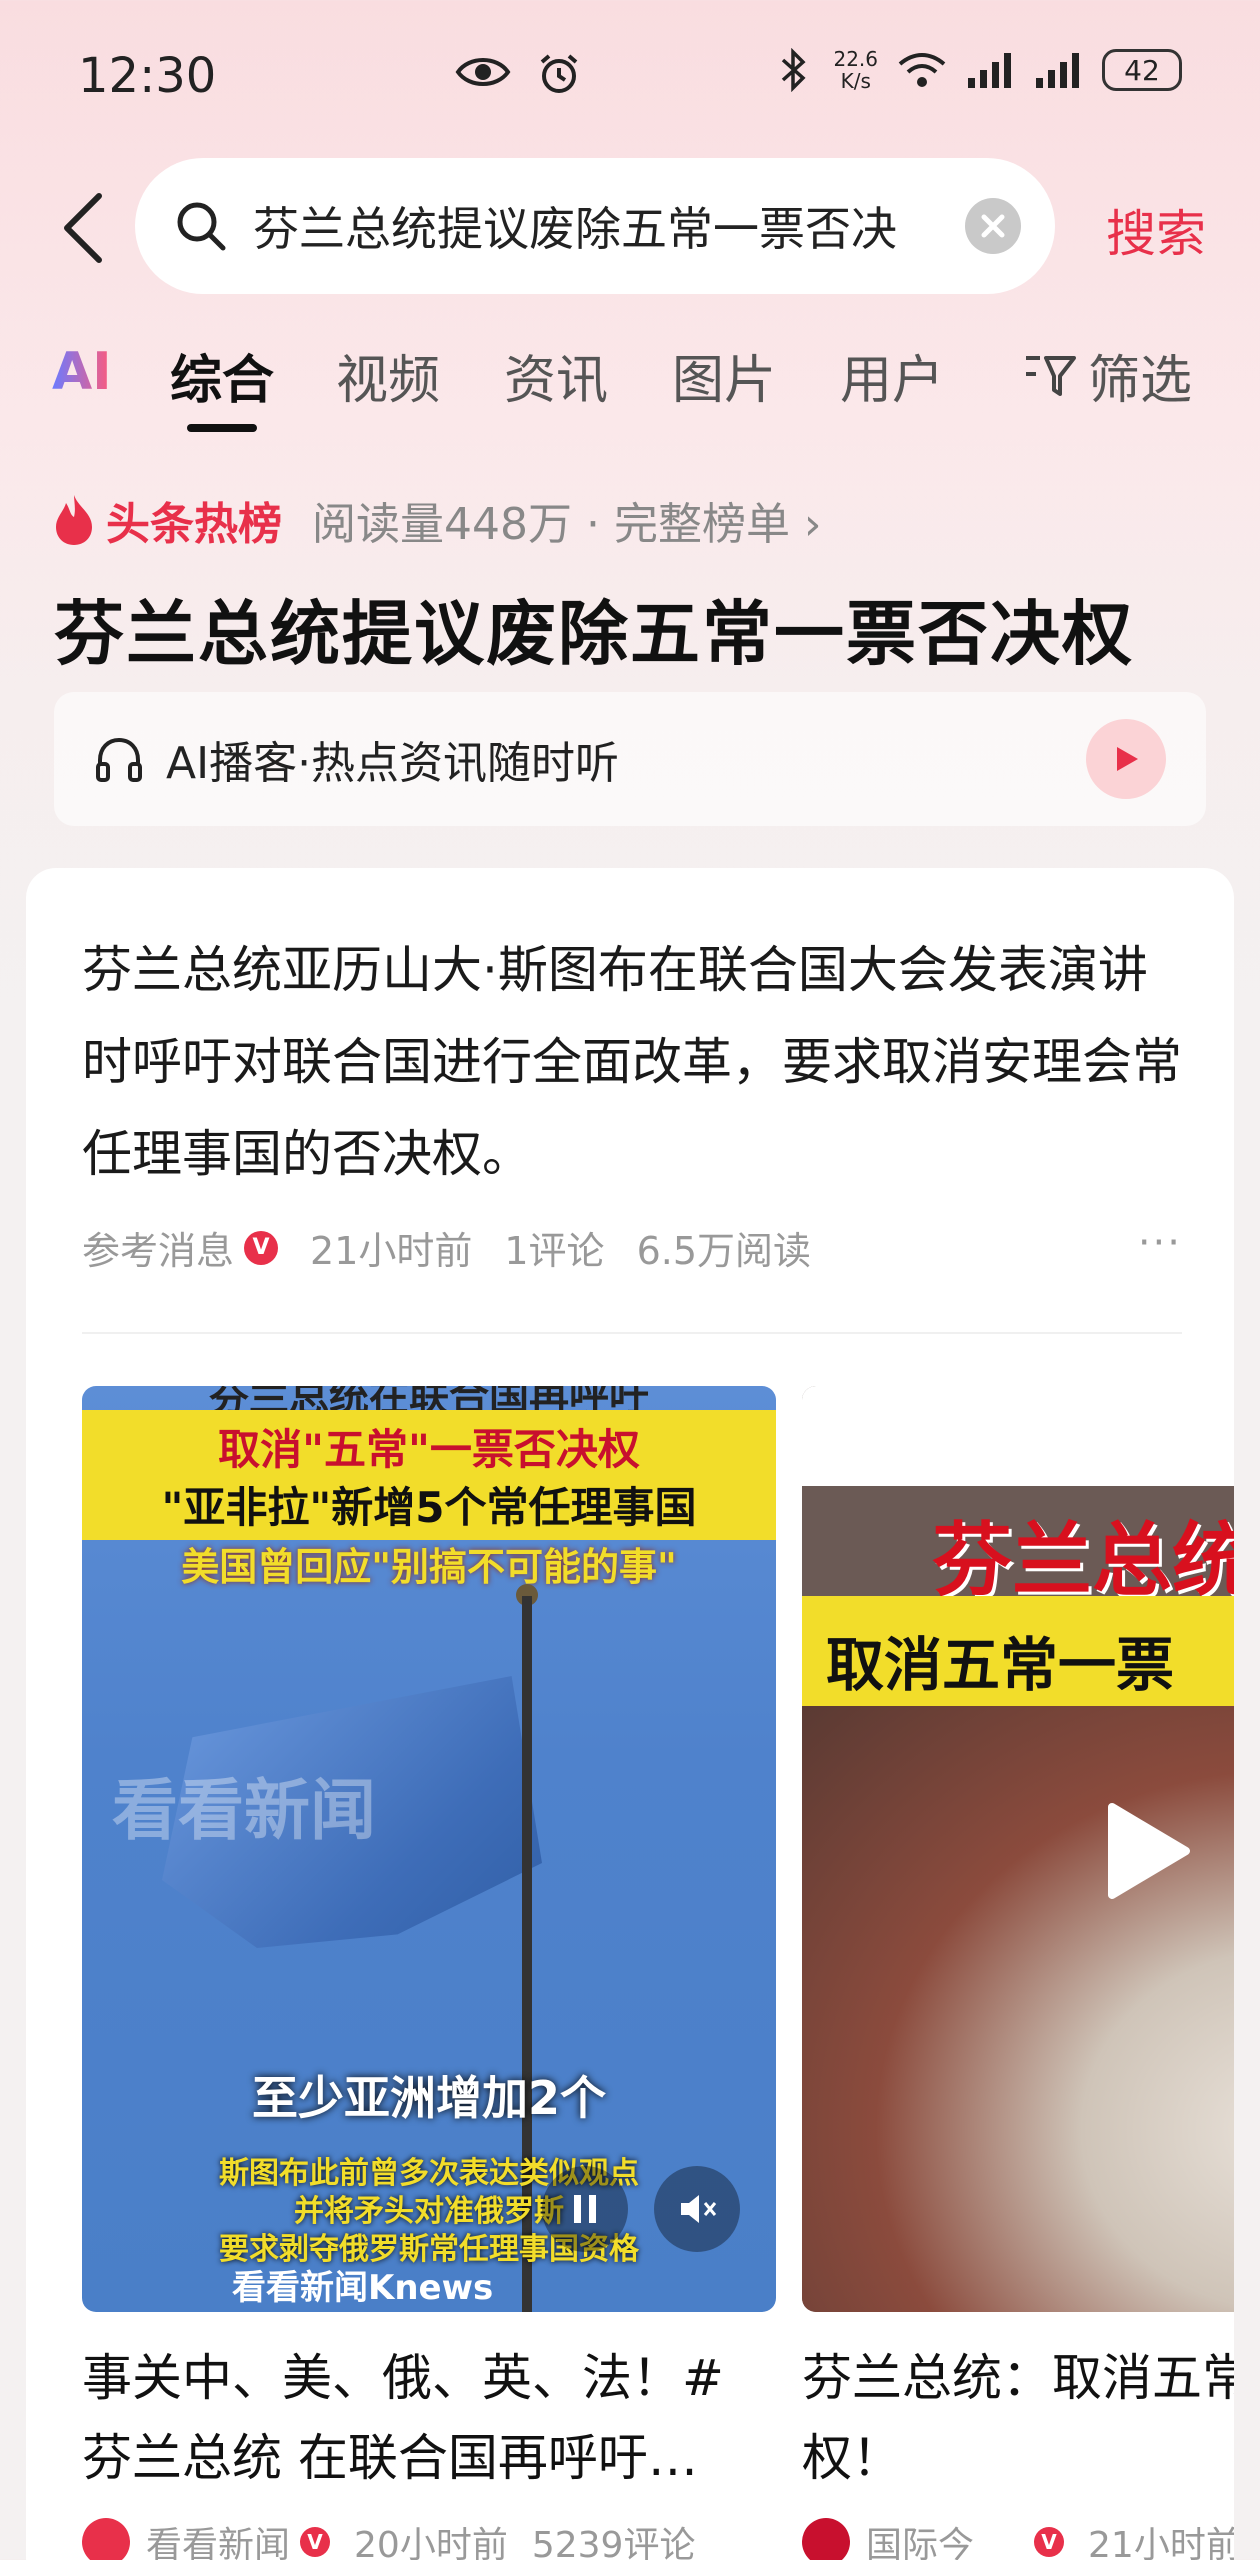 The height and width of the screenshot is (2560, 1260). What do you see at coordinates (630, 75) in the screenshot?
I see `status-bar: 12:30 22.6 K/s 42` at bounding box center [630, 75].